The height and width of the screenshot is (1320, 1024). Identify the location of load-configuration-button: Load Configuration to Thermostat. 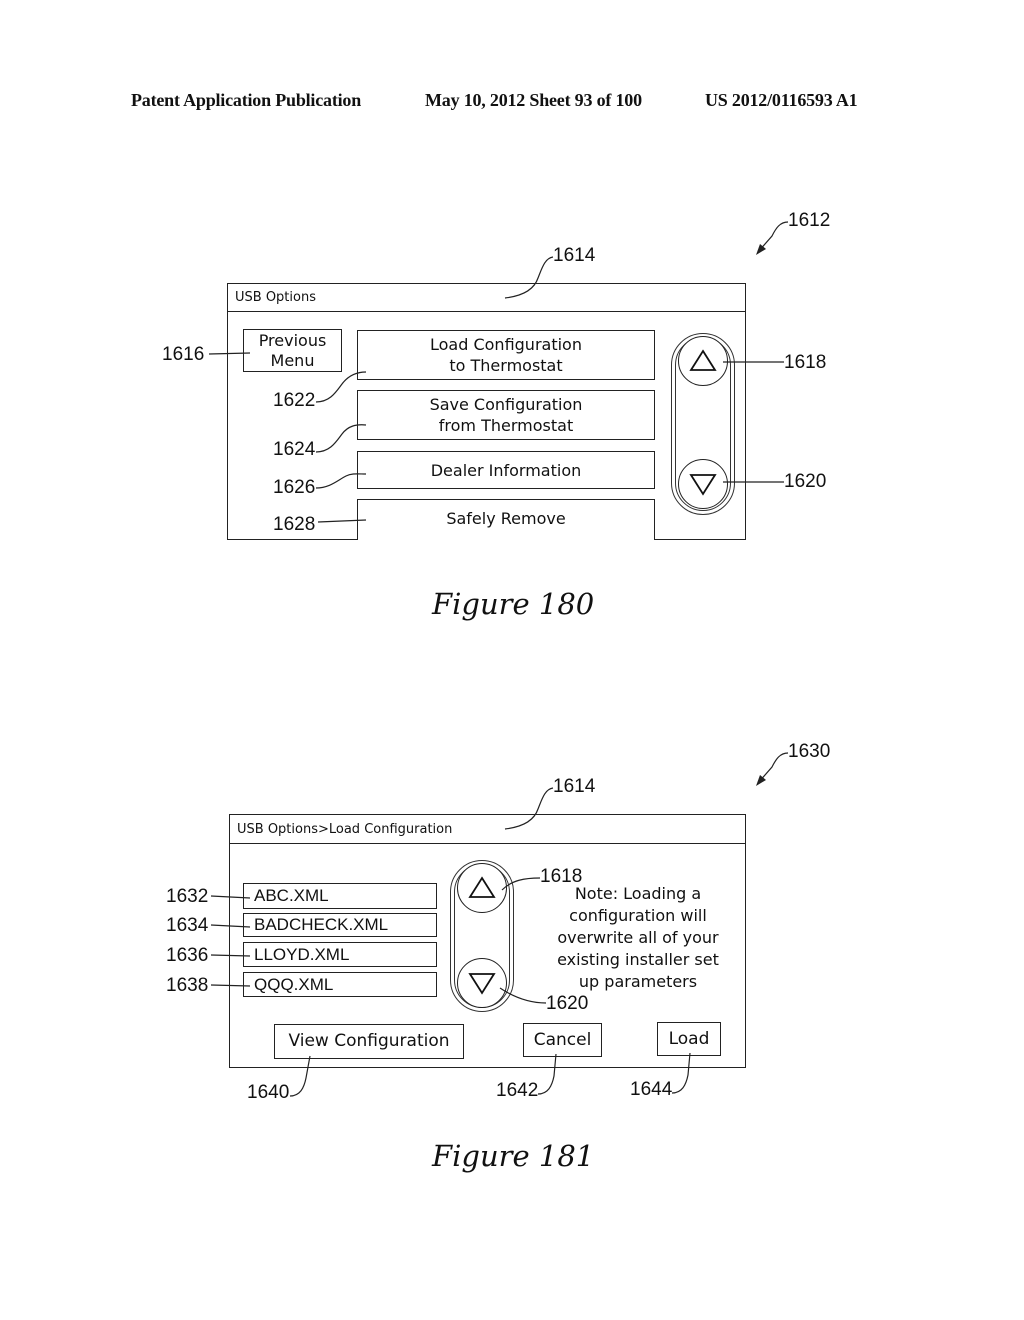
(506, 355).